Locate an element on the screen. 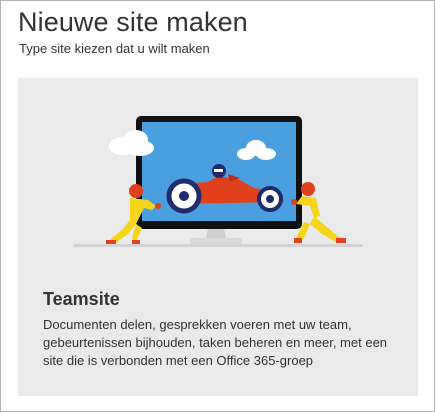 The image size is (435, 412). panel-title: Nieuwe site maken is located at coordinates (133, 22).